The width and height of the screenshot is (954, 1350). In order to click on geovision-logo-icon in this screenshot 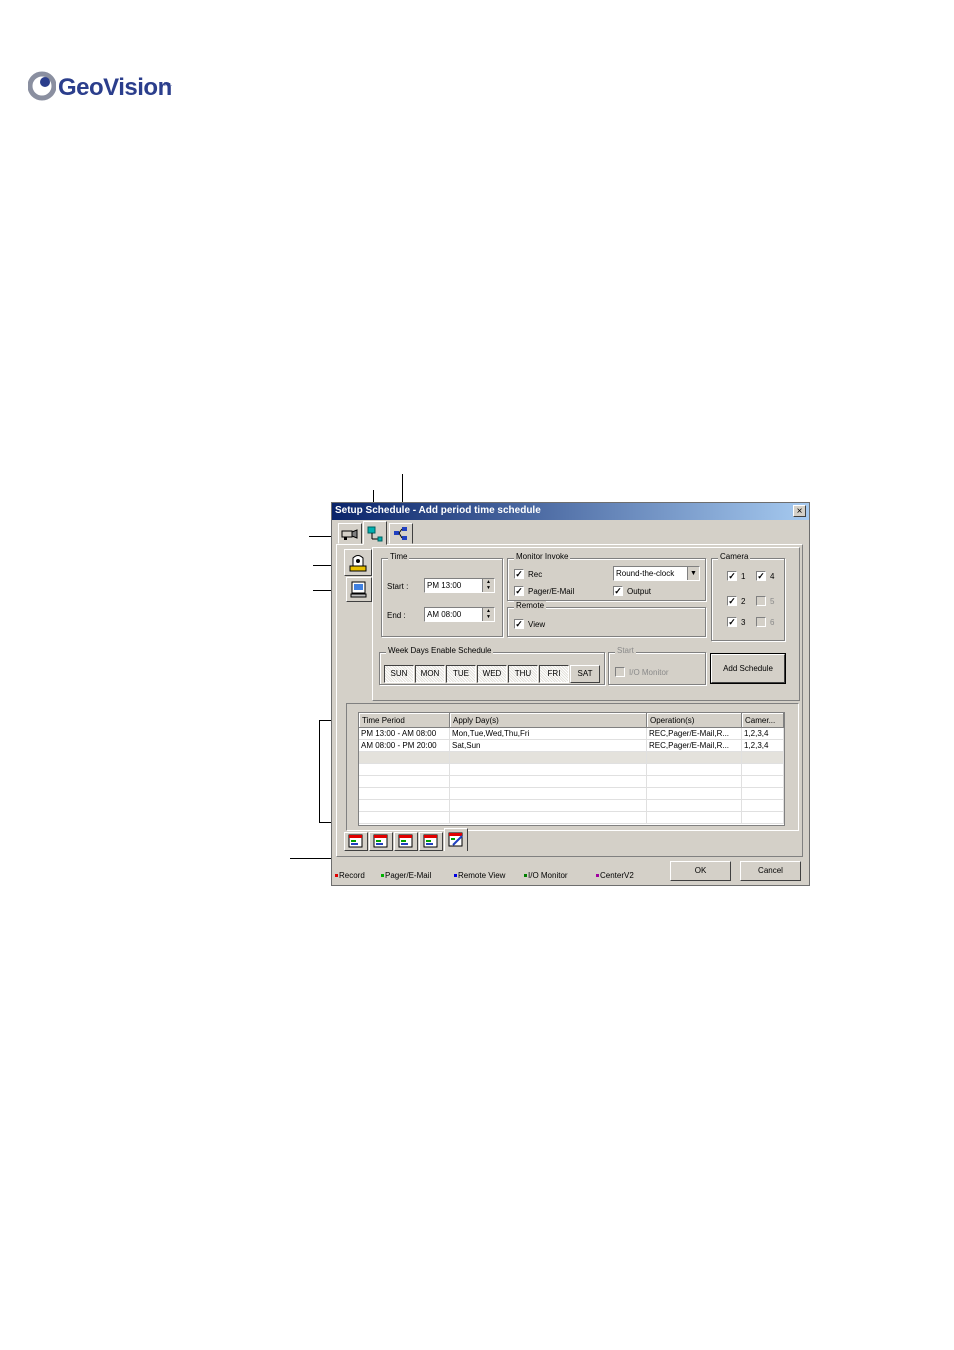, I will do `click(42, 86)`.